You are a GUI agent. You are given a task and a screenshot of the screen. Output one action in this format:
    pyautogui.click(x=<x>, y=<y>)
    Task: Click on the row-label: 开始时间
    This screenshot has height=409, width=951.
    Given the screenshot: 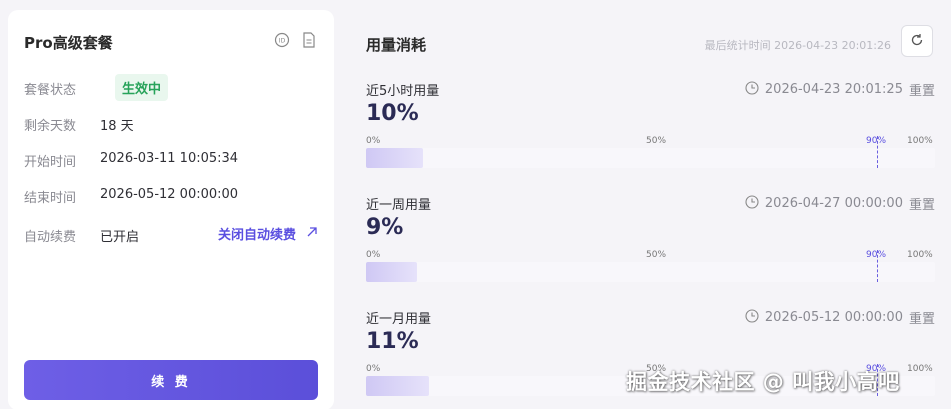 What is the action you would take?
    pyautogui.click(x=50, y=162)
    